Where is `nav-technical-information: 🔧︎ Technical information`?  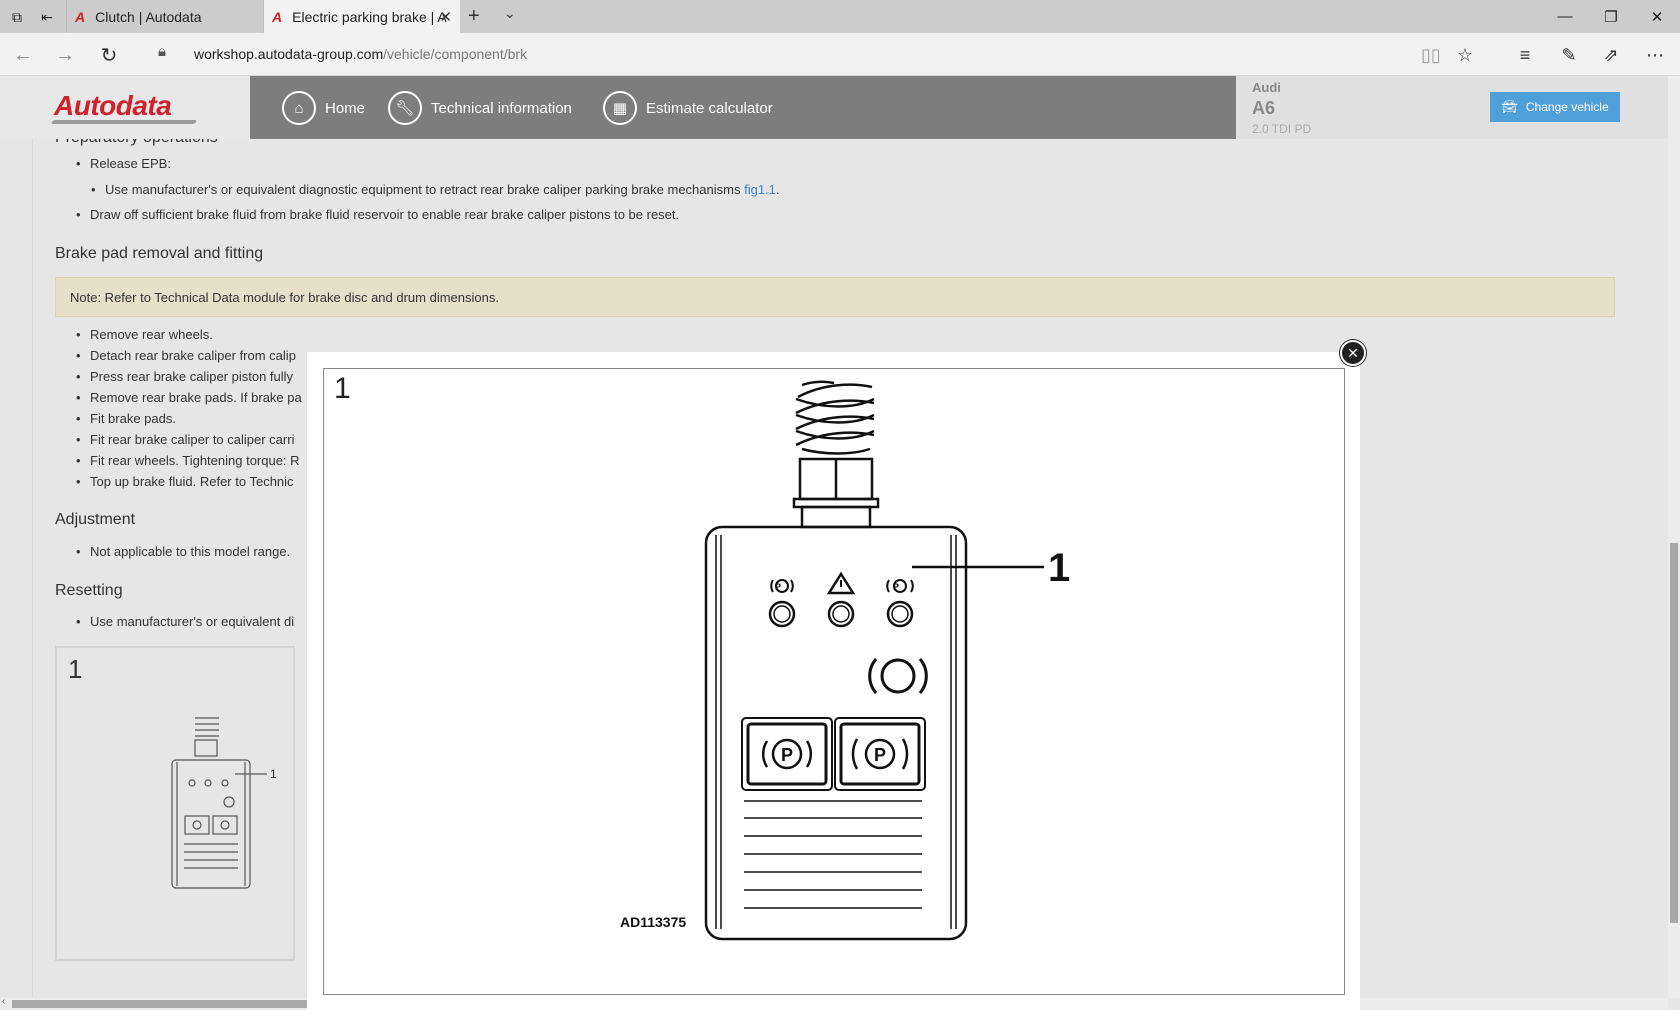 nav-technical-information: 🔧︎ Technical information is located at coordinates (480, 108).